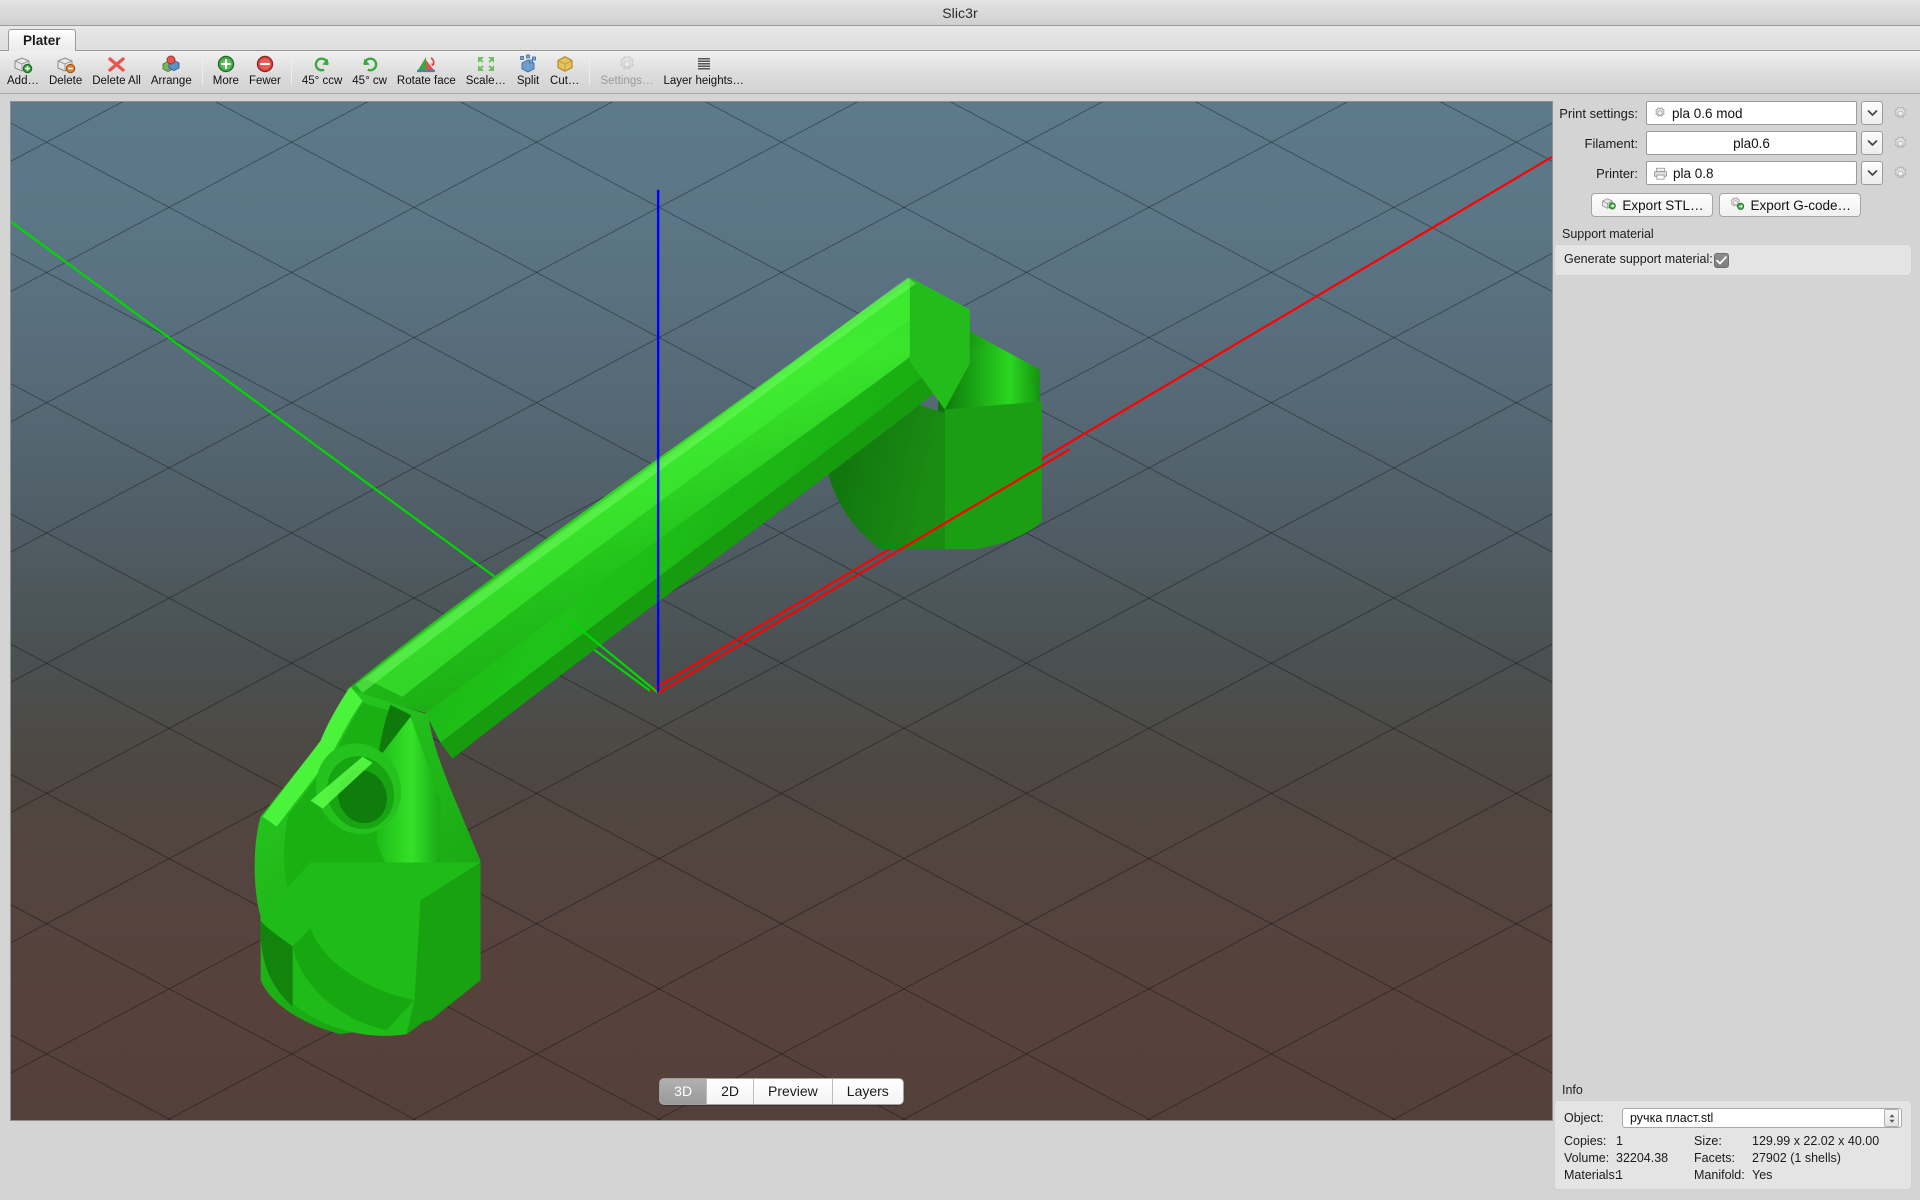 The image size is (1920, 1200). What do you see at coordinates (960, 12) in the screenshot?
I see `window-title: Slic3r` at bounding box center [960, 12].